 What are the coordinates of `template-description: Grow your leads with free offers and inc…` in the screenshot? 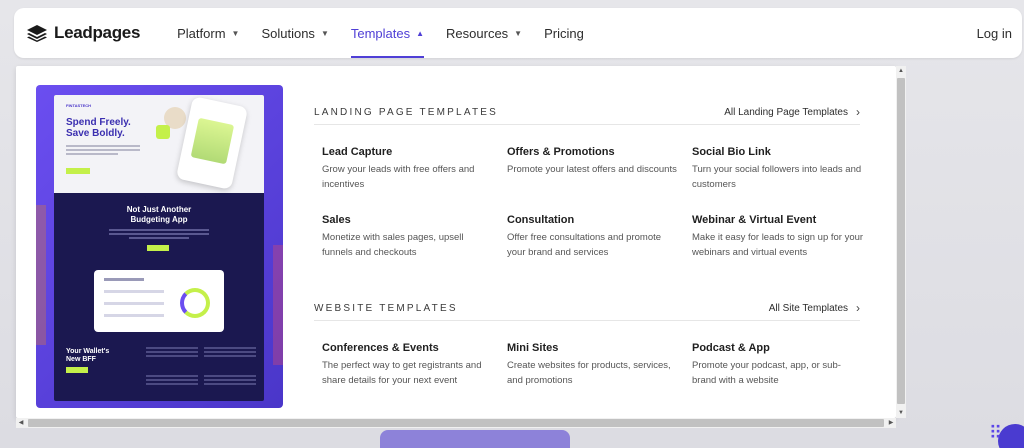 It's located at (398, 177).